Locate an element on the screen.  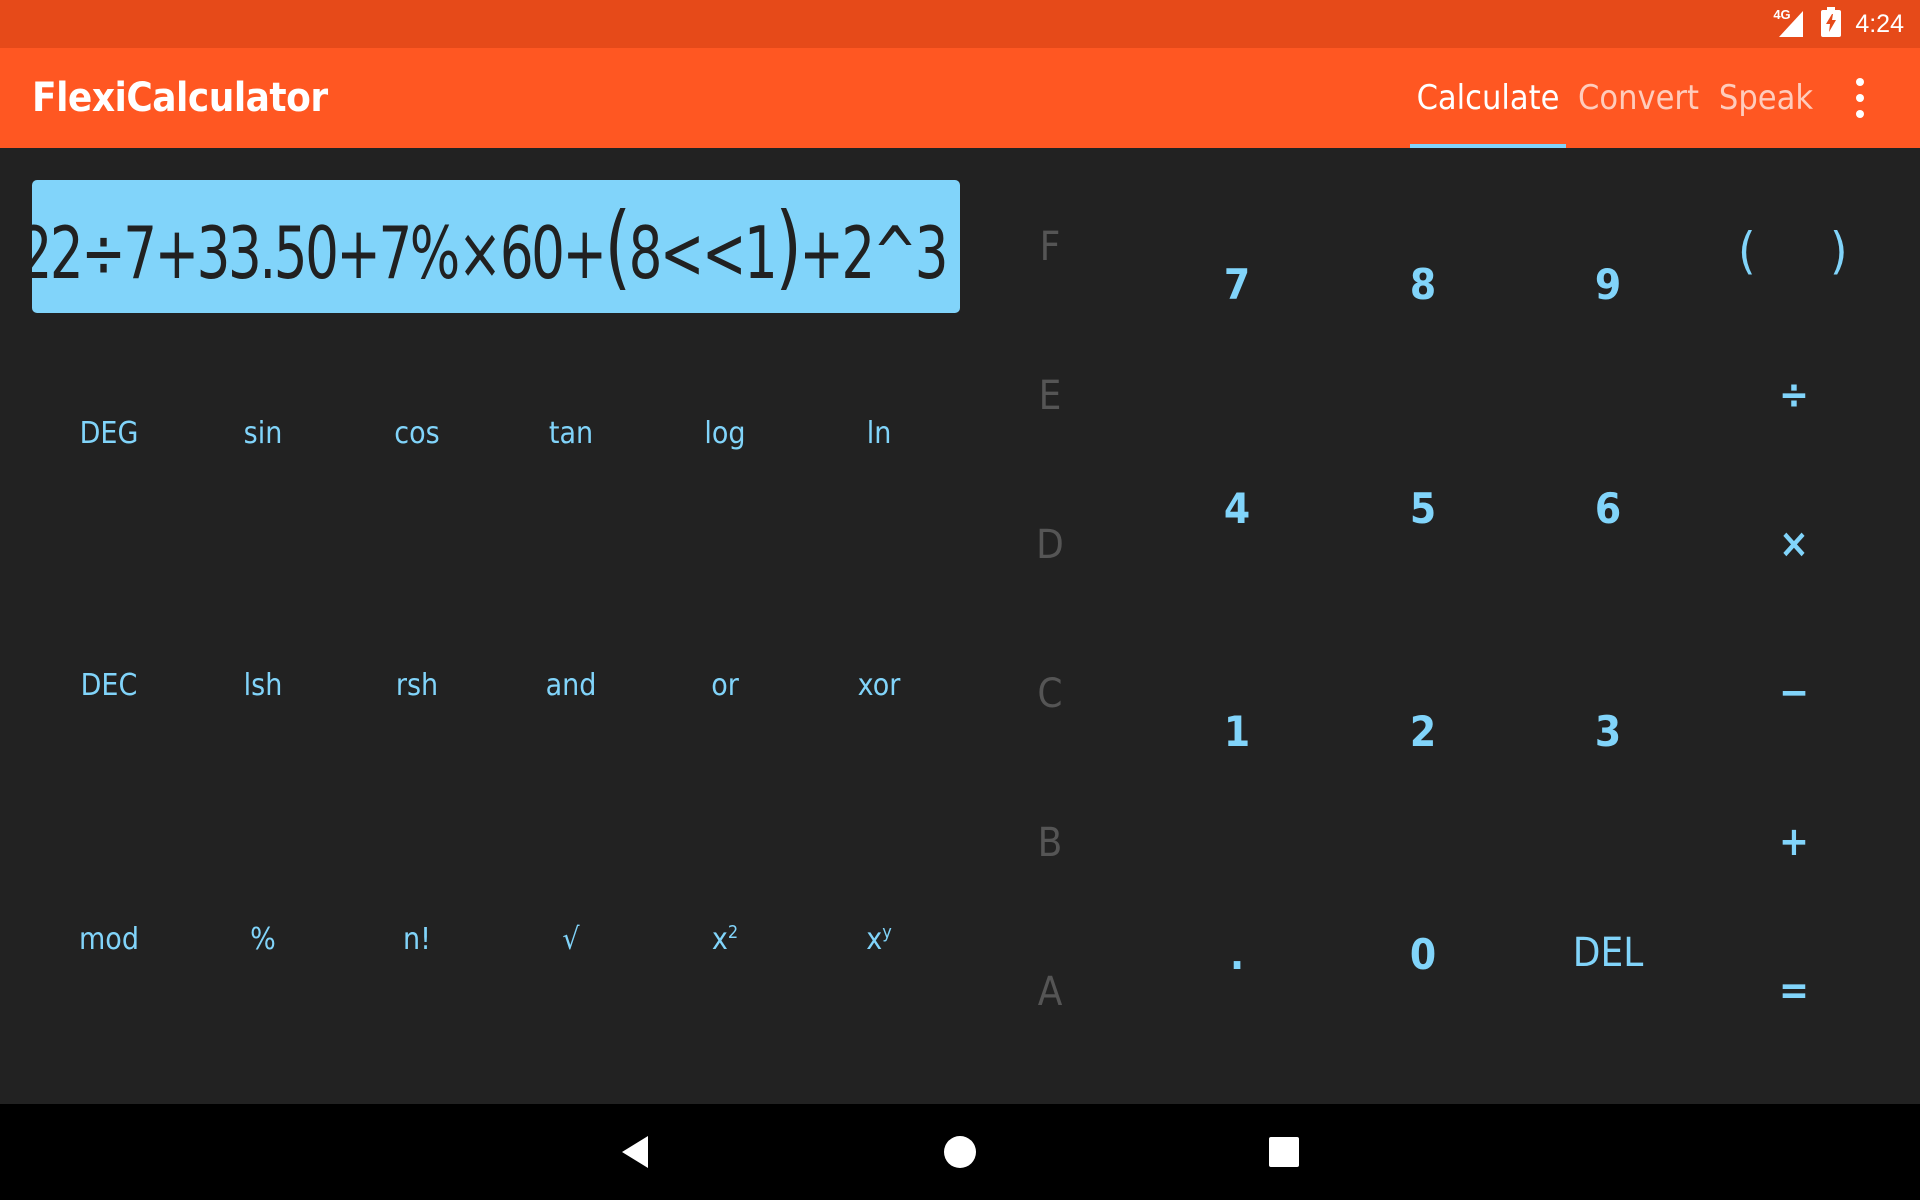
sci-row-2: DEC lsh rsh and or xor is located at coordinates (496, 685).